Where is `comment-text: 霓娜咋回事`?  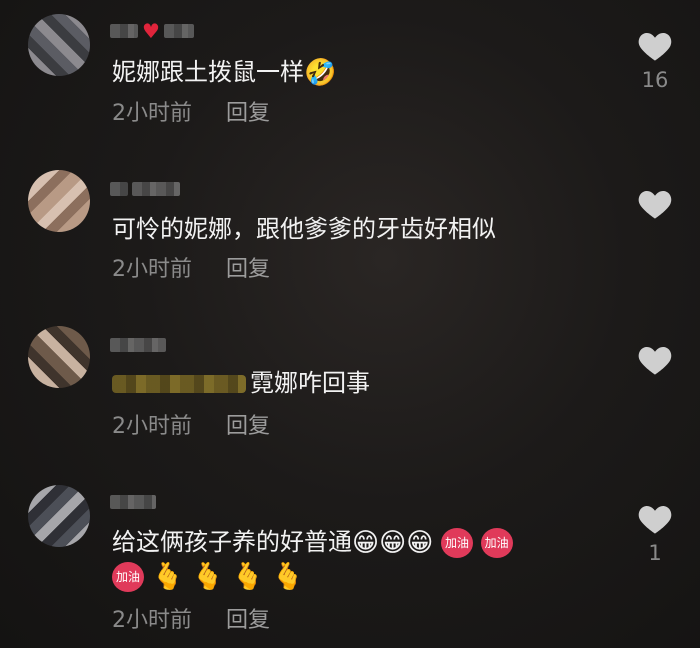
comment-text: 霓娜咋回事 is located at coordinates (241, 383).